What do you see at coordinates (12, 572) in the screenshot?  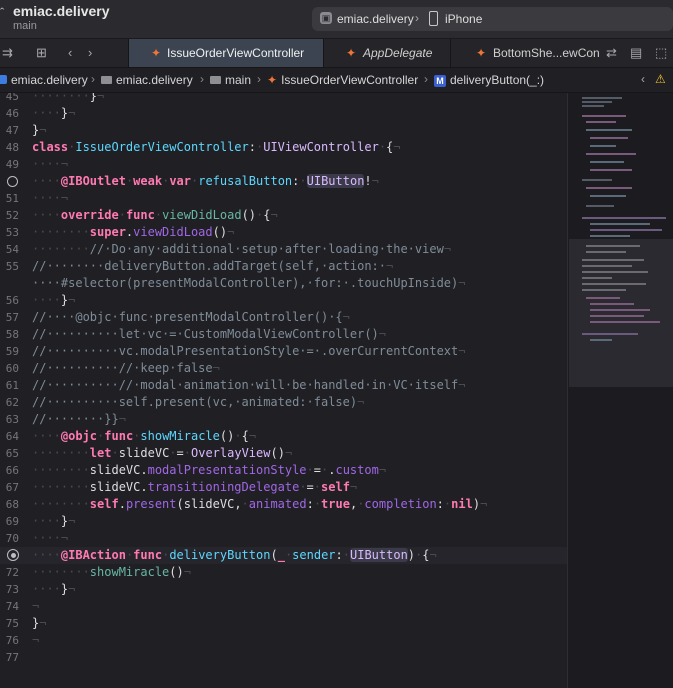 I see `line-number: 72` at bounding box center [12, 572].